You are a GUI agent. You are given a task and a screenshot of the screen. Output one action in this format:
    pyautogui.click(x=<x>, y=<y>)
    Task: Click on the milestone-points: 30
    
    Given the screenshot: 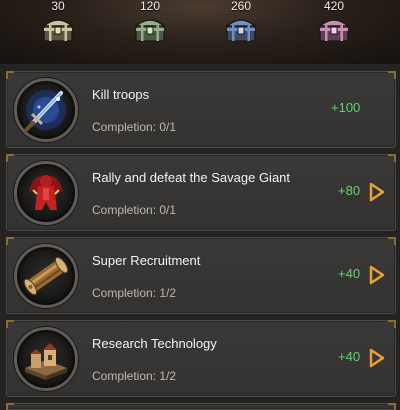 What is the action you would take?
    pyautogui.click(x=58, y=6)
    